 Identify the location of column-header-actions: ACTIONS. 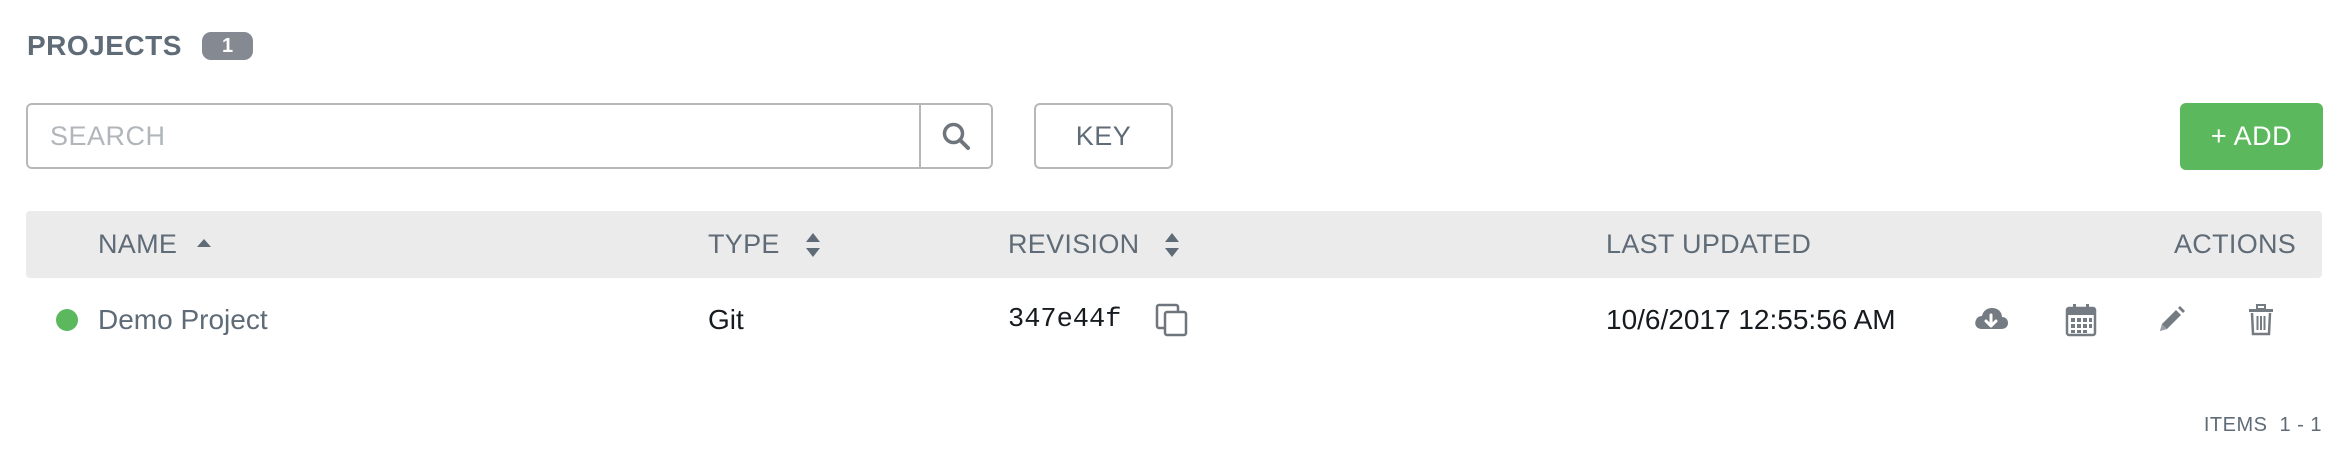
(2235, 244).